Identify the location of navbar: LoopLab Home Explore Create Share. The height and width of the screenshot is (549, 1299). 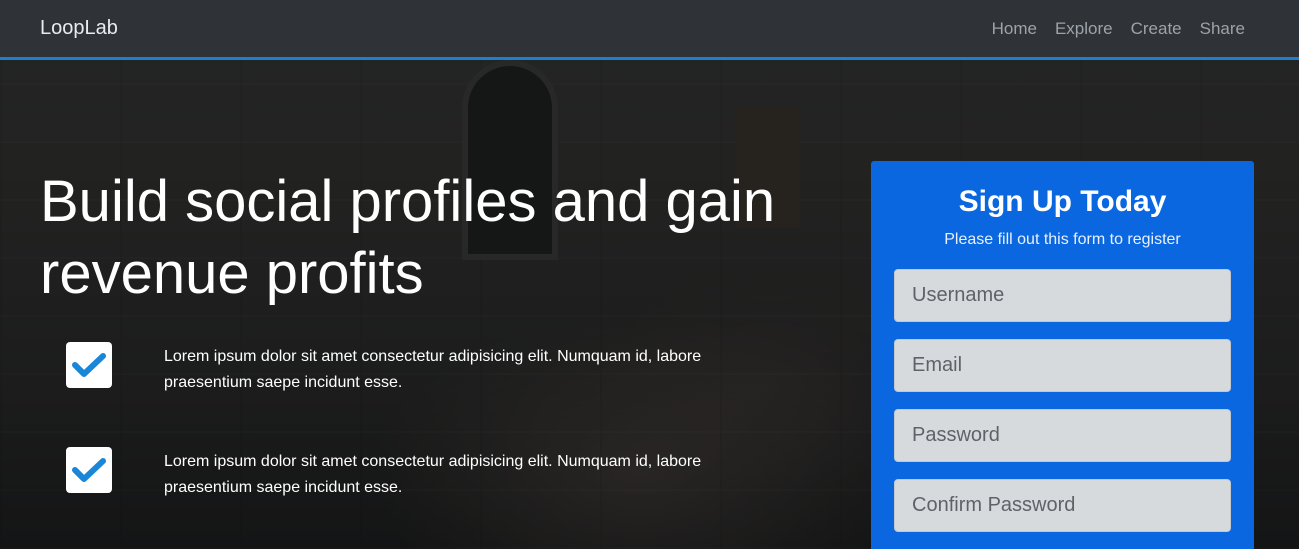
(649, 30).